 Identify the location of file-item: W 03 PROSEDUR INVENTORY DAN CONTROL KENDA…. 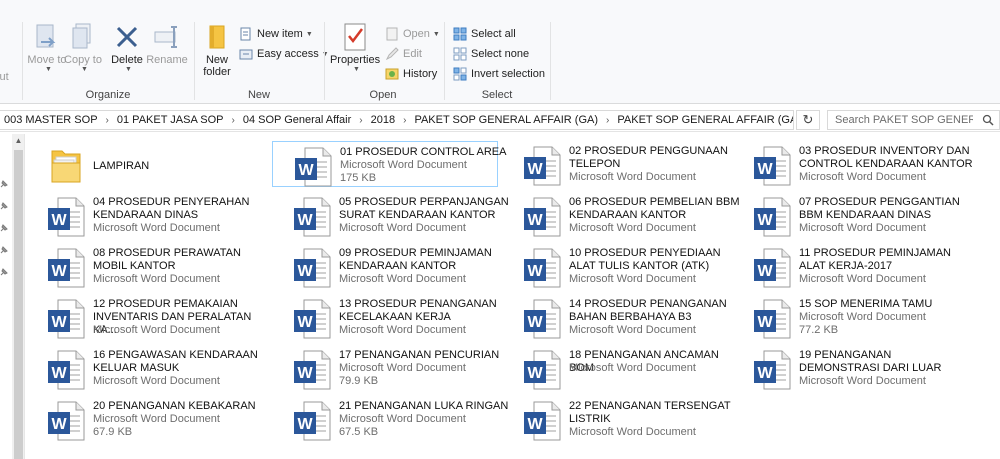
(852, 164).